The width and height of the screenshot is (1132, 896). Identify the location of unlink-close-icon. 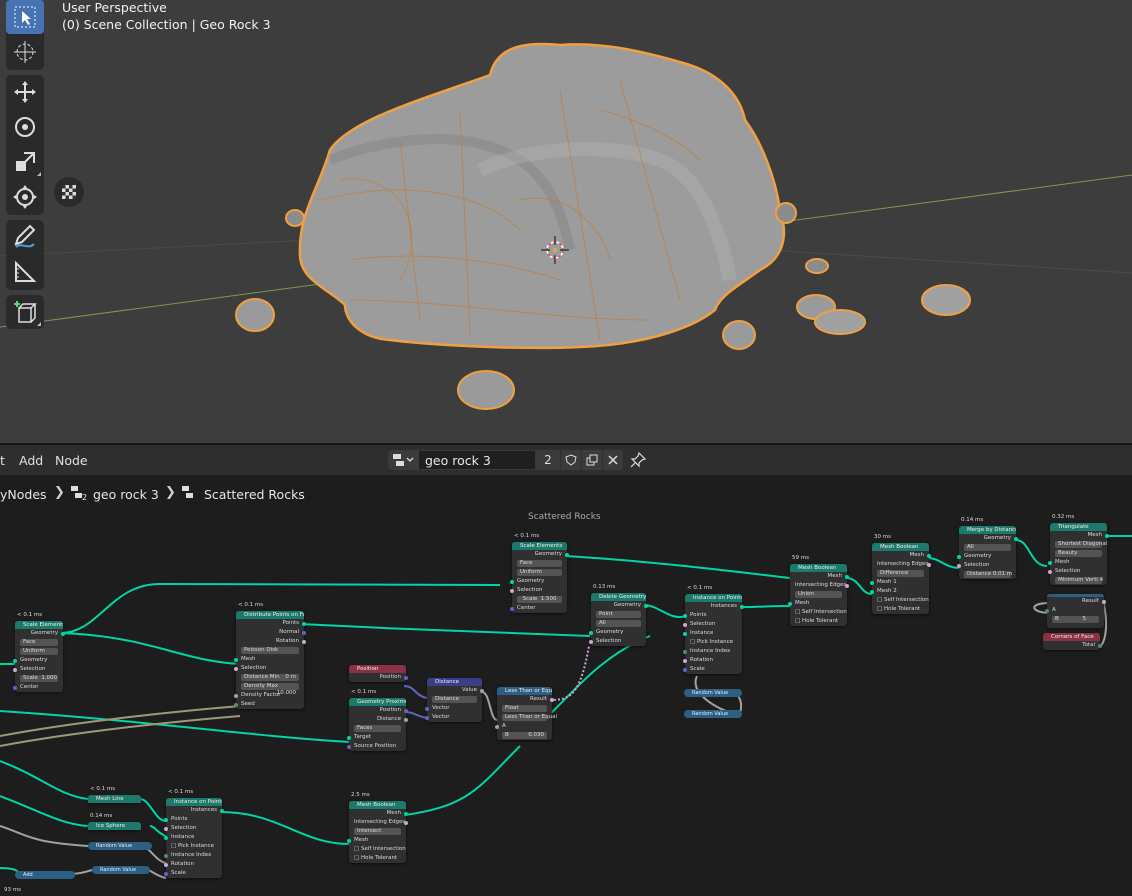
(613, 460).